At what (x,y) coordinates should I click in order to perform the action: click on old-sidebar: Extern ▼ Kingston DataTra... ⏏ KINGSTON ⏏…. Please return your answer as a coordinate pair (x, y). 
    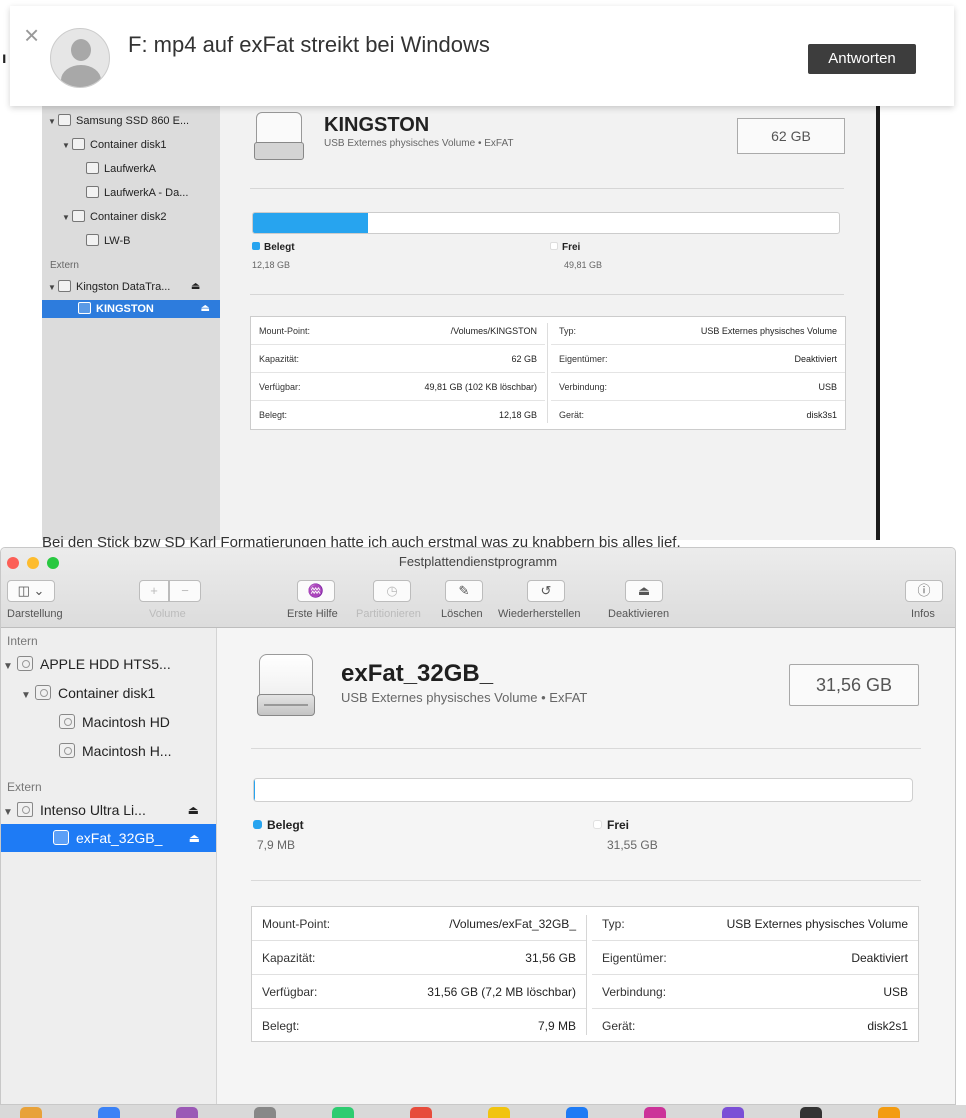
    Looking at the image, I should click on (131, 320).